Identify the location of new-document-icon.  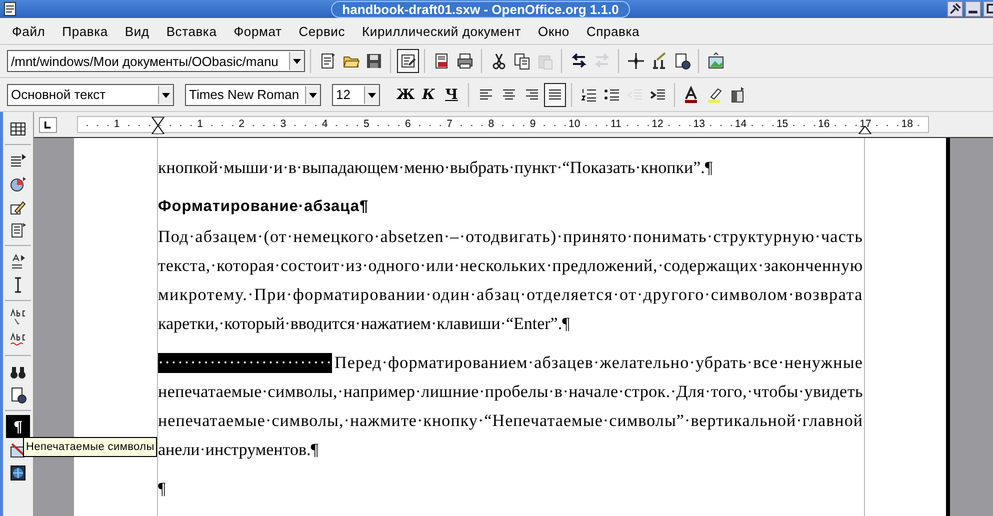
(327, 61).